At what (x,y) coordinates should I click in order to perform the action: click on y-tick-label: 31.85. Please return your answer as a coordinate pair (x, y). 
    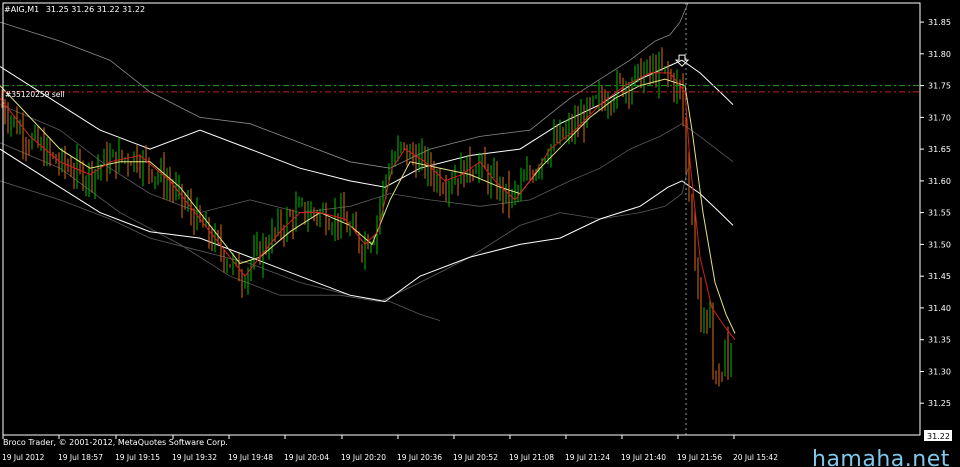
    Looking at the image, I should click on (939, 22).